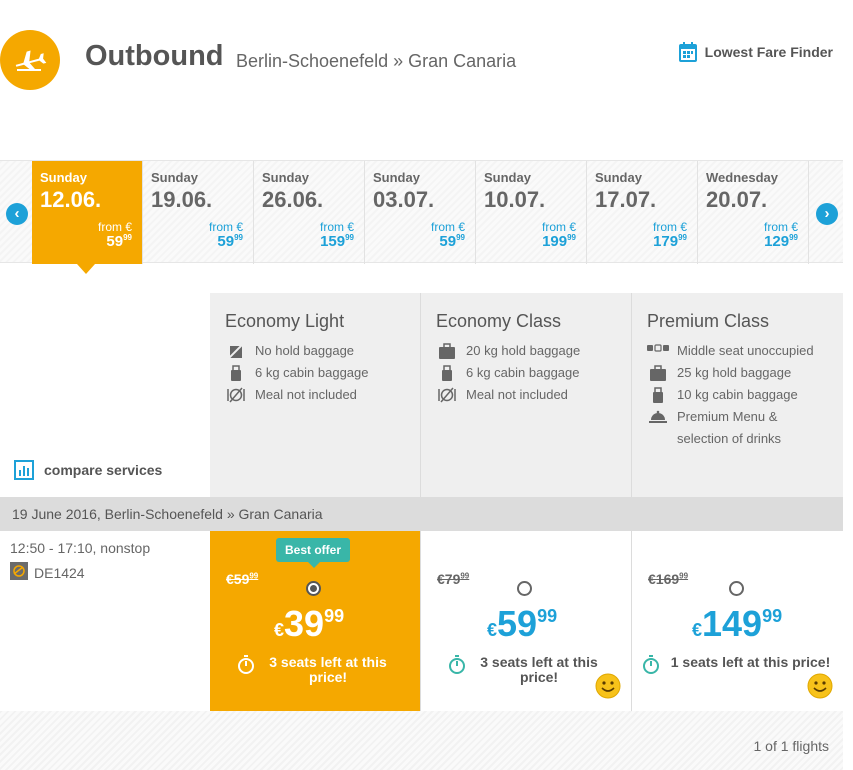 This screenshot has height=770, width=853. Describe the element at coordinates (522, 623) in the screenshot. I see `fare-price: €5999` at that location.